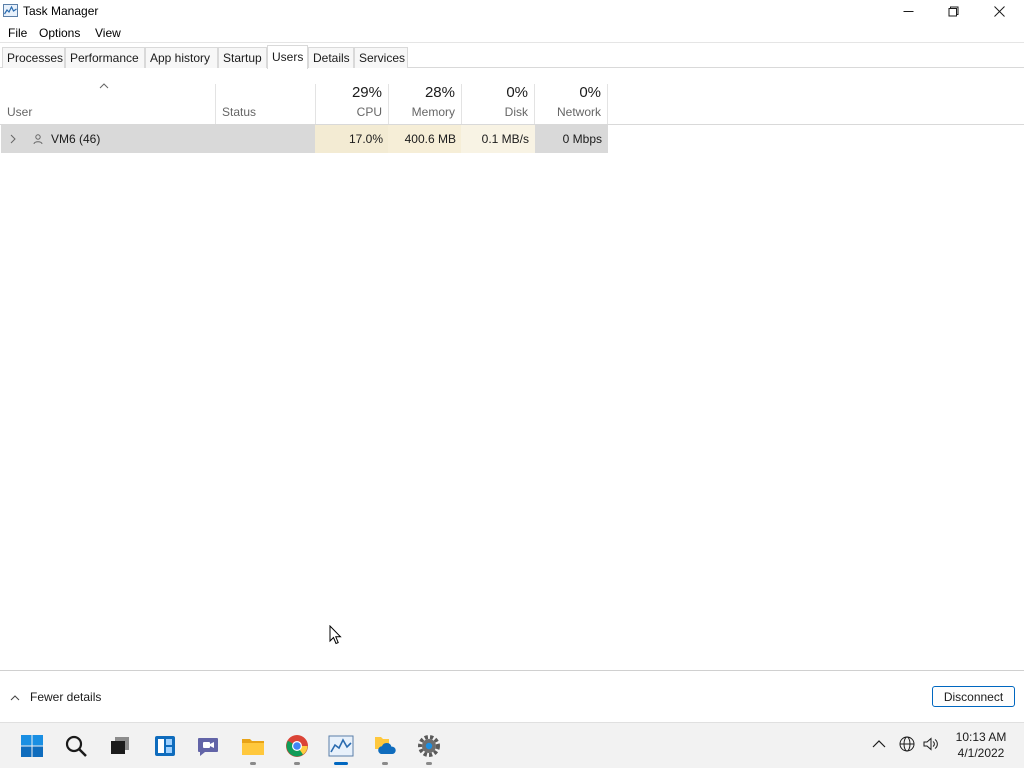  Describe the element at coordinates (331, 57) in the screenshot. I see `tab-details: Details` at that location.